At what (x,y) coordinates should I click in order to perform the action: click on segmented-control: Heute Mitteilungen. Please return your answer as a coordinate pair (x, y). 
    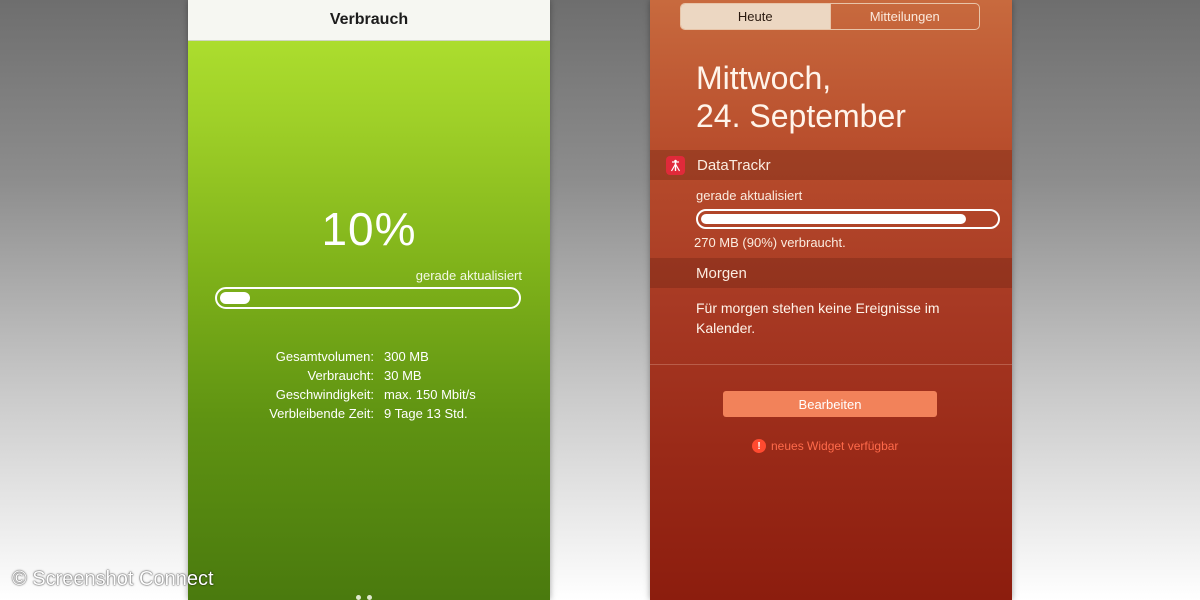
    Looking at the image, I should click on (830, 16).